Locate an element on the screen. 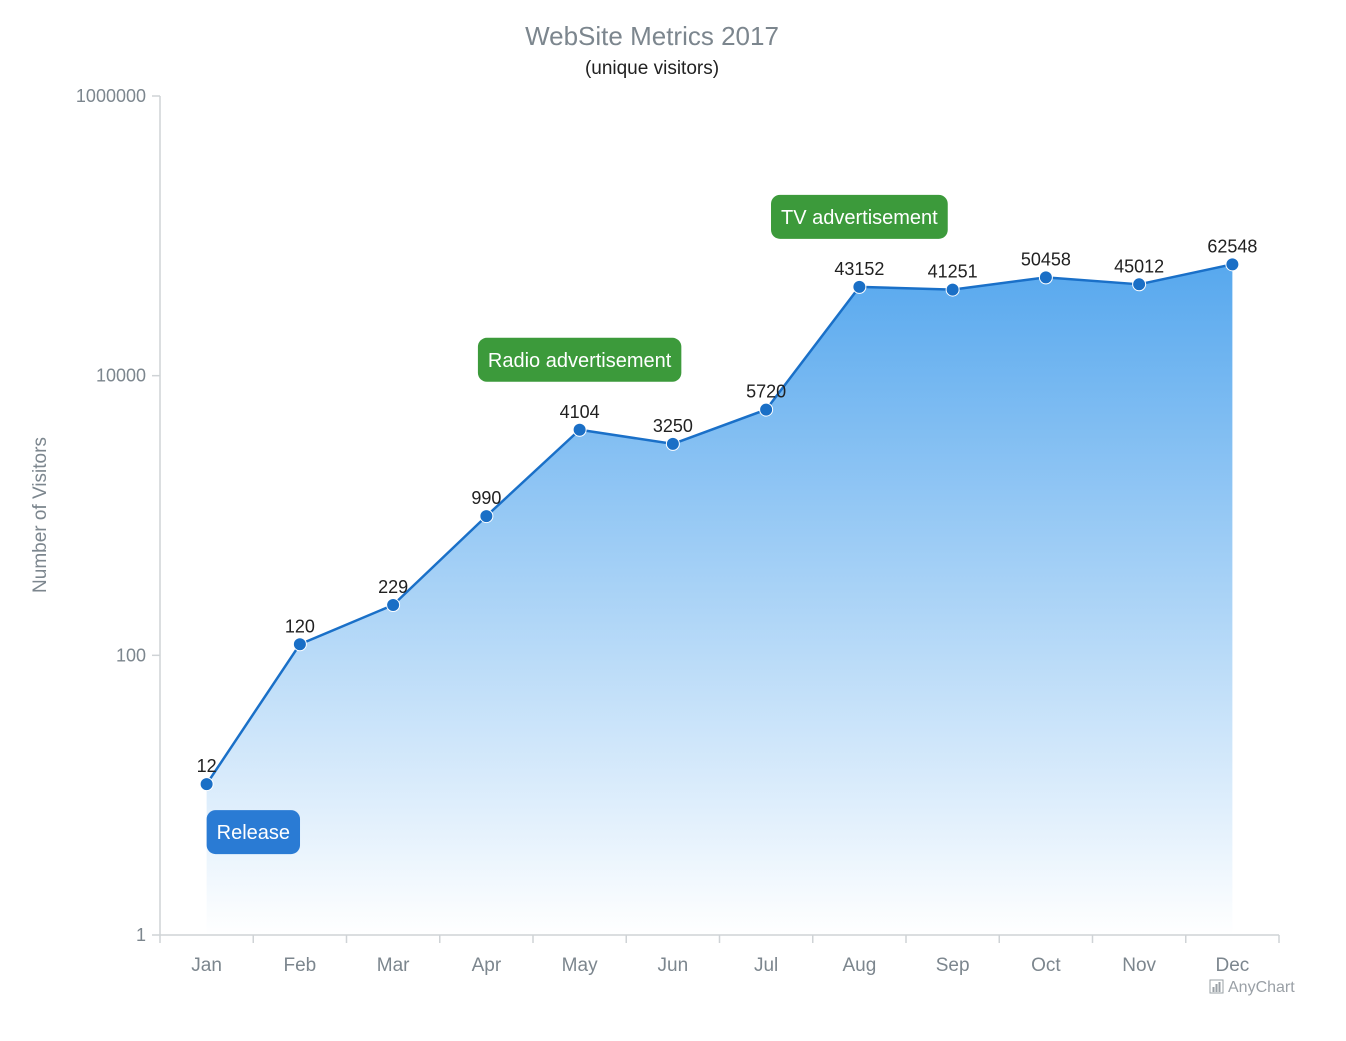 The width and height of the screenshot is (1346, 1041). x-tick-label: Oct is located at coordinates (1046, 965).